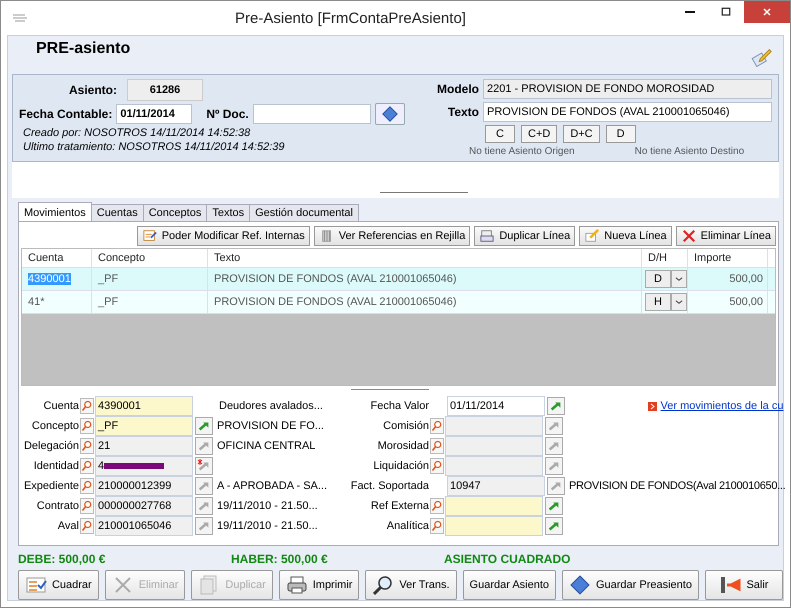 This screenshot has width=791, height=608. What do you see at coordinates (425, 302) in the screenshot?
I see `table-cell: PROVISION DE FONDOS (AVAL 210001065046)` at bounding box center [425, 302].